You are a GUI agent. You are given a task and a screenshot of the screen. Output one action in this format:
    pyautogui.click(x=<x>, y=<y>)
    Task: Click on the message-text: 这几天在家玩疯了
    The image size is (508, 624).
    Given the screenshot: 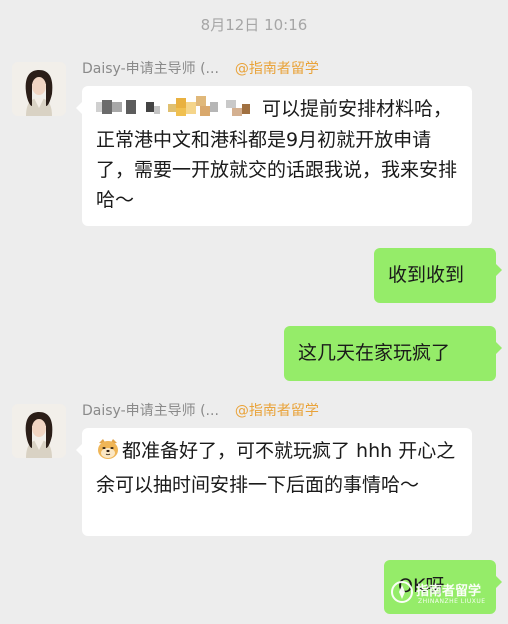 What is the action you would take?
    pyautogui.click(x=374, y=353)
    